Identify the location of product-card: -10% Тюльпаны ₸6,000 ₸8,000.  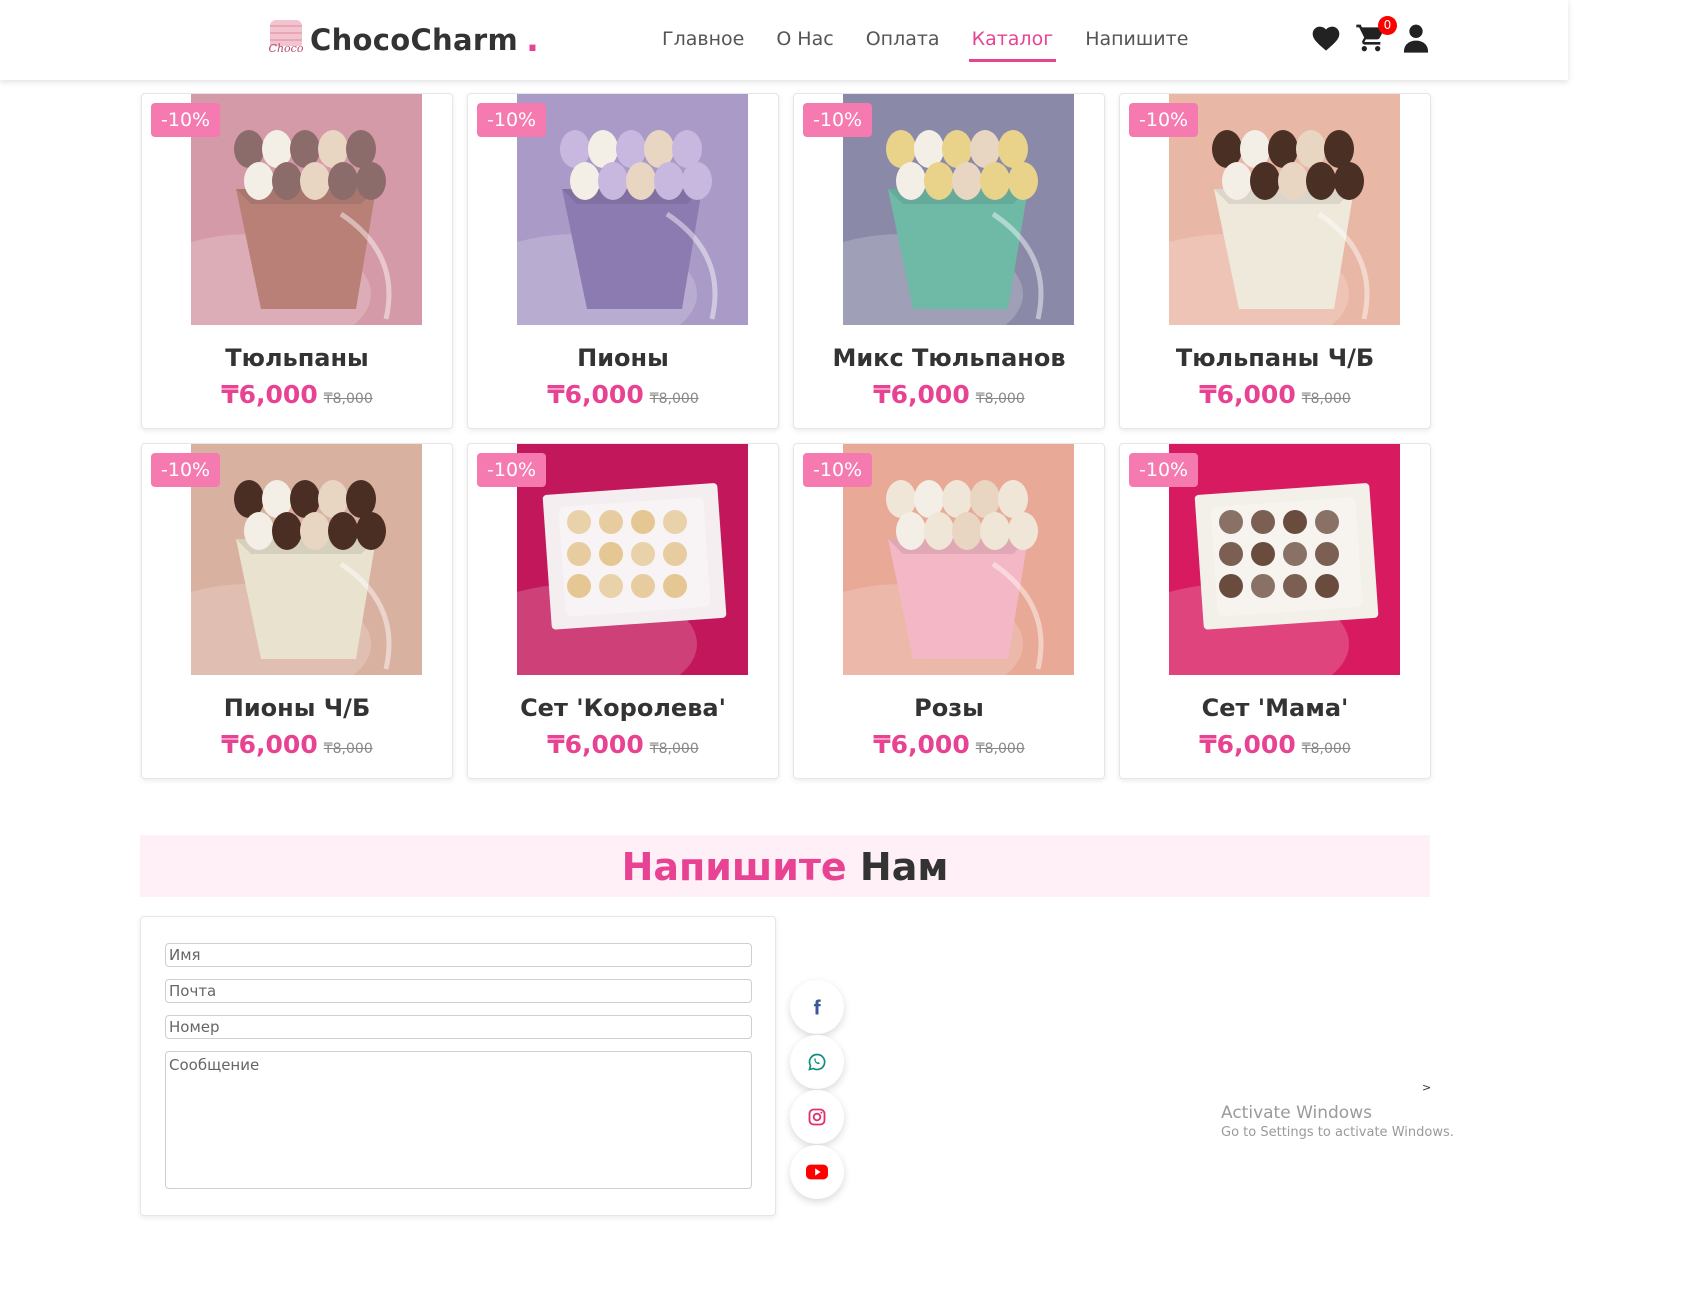
(297, 261).